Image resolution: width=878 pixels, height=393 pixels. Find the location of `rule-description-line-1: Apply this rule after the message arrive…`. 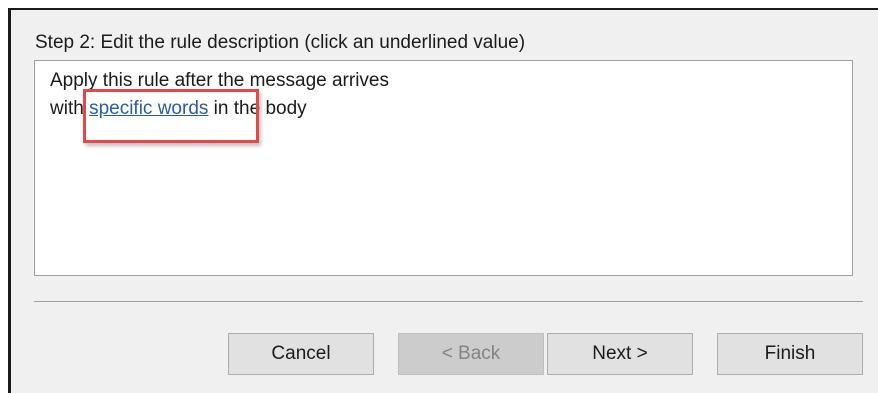

rule-description-line-1: Apply this rule after the message arrive… is located at coordinates (219, 80).